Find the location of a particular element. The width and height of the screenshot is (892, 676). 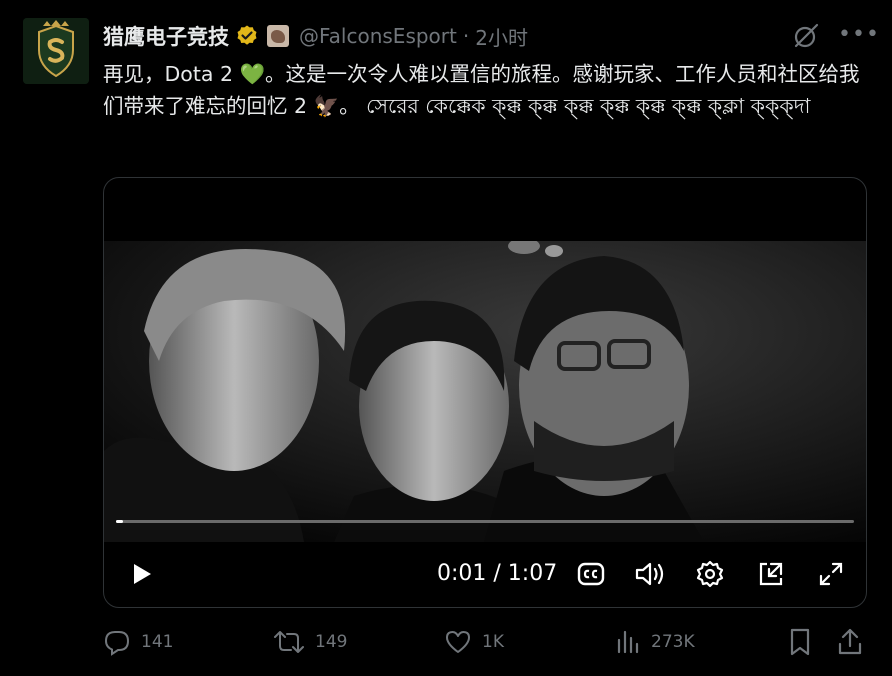

progress-bar is located at coordinates (485, 521).